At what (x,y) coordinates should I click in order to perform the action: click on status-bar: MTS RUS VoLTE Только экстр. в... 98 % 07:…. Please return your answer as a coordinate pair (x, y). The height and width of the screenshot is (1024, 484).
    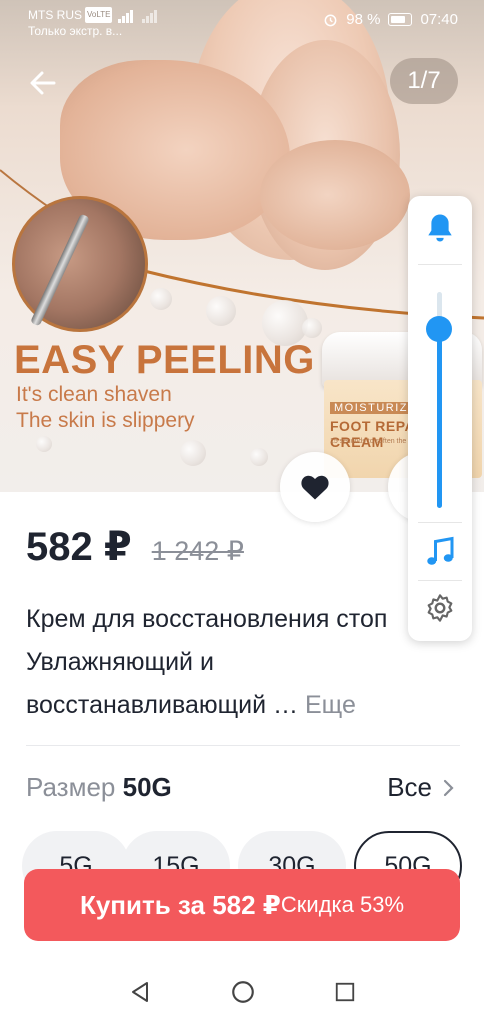
    Looking at the image, I should click on (242, 20).